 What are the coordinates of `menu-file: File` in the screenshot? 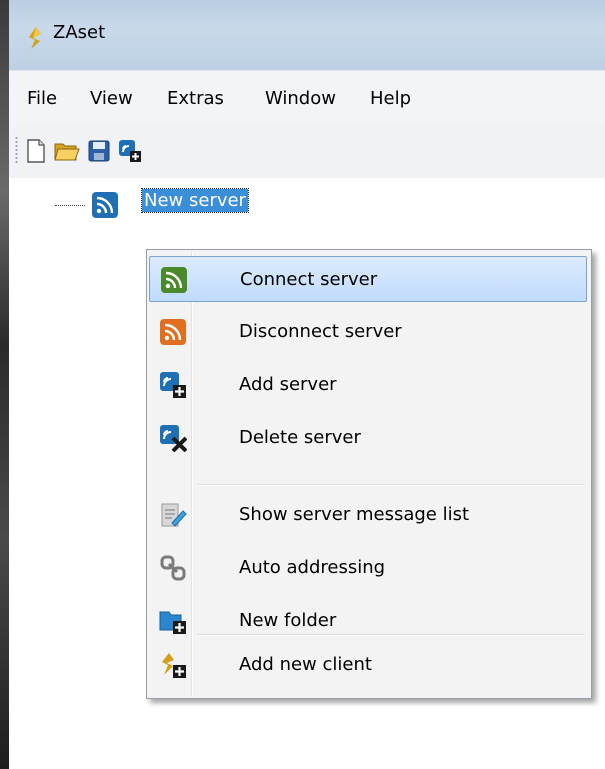 It's located at (42, 98).